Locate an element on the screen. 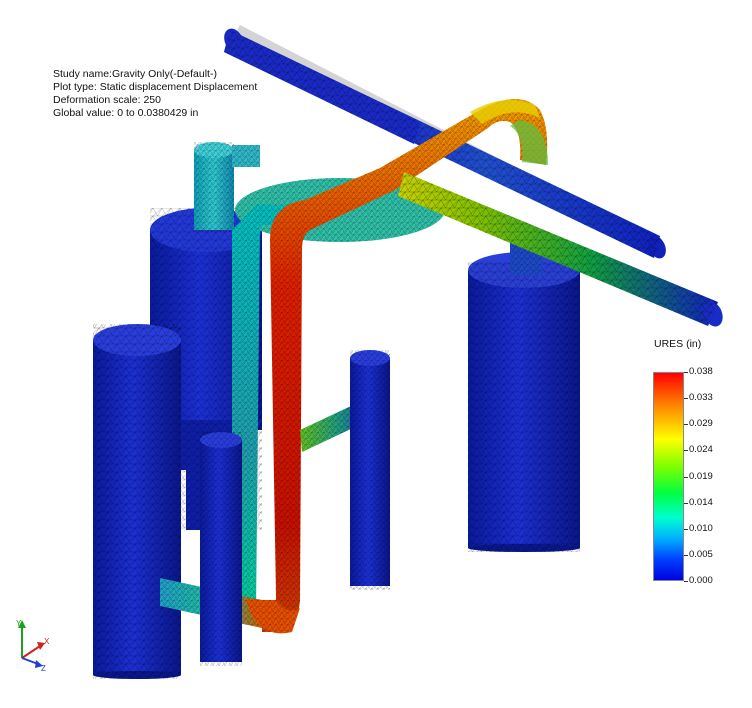 The image size is (752, 708). legend-title: URES (in) is located at coordinates (678, 344).